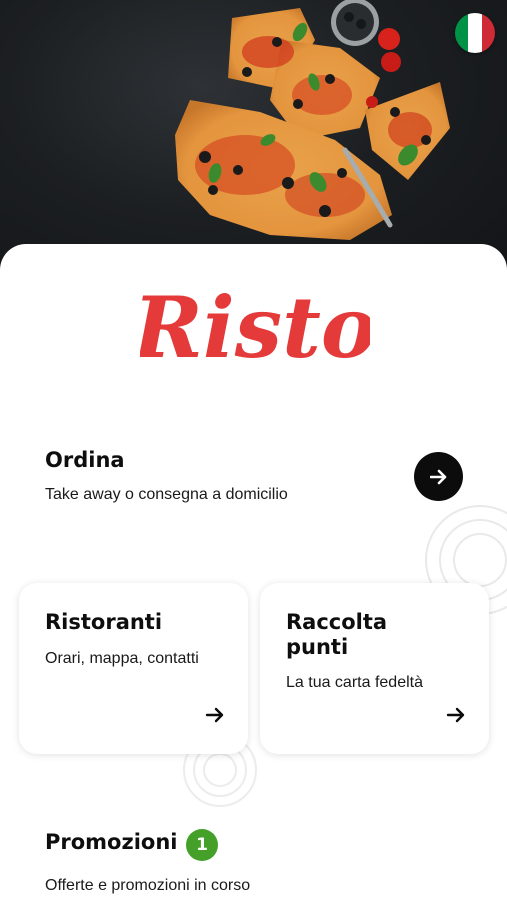 The image size is (507, 900). I want to click on ordina-subtitle: Take away o consegna a domicilio, so click(166, 494).